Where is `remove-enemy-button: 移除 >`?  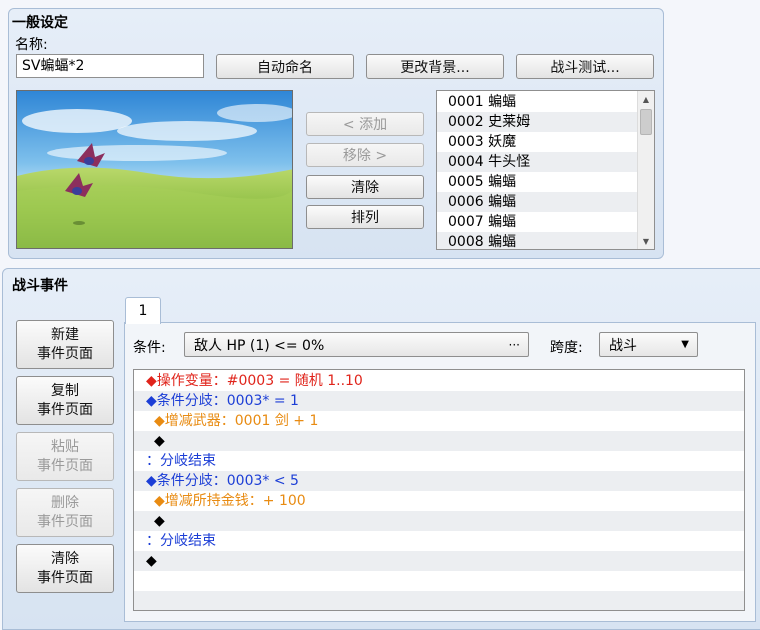 remove-enemy-button: 移除 > is located at coordinates (365, 155).